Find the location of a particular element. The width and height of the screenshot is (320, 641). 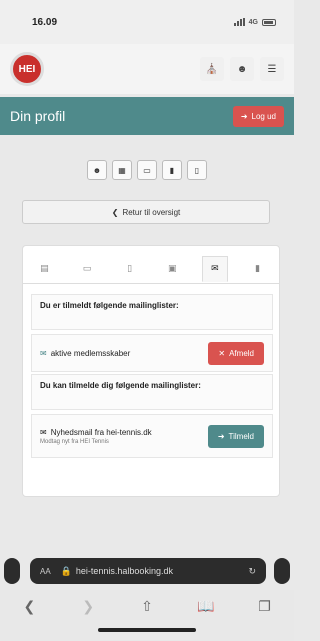

subscribe-label: Tilmeld is located at coordinates (241, 436).